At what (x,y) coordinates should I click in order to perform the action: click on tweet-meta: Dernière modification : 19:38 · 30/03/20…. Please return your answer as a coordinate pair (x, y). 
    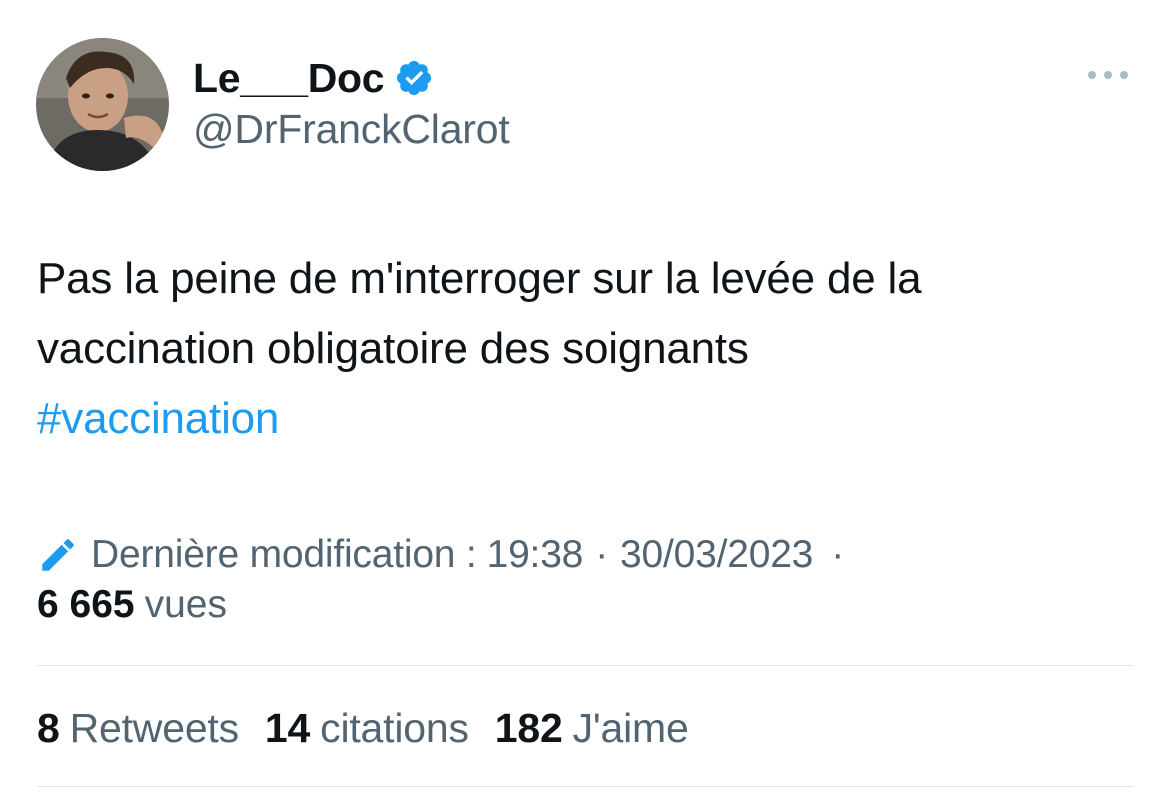
    Looking at the image, I should click on (446, 555).